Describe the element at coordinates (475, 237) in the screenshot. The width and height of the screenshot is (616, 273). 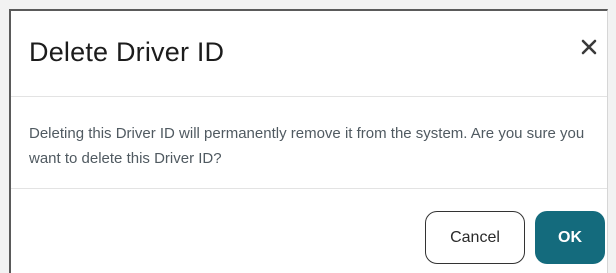
I see `cancel-button: Cancel` at that location.